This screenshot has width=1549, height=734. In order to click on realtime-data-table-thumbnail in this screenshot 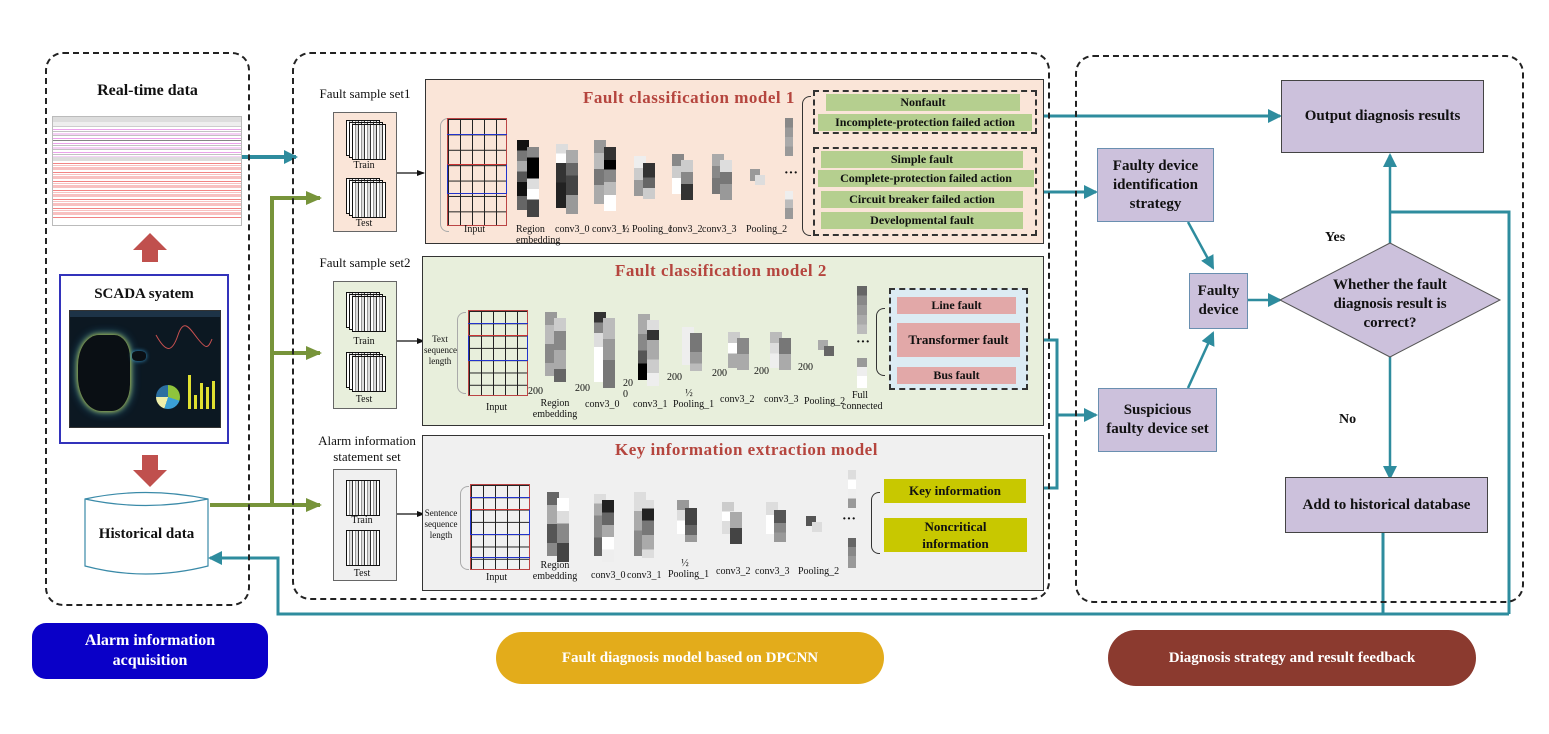, I will do `click(147, 171)`.